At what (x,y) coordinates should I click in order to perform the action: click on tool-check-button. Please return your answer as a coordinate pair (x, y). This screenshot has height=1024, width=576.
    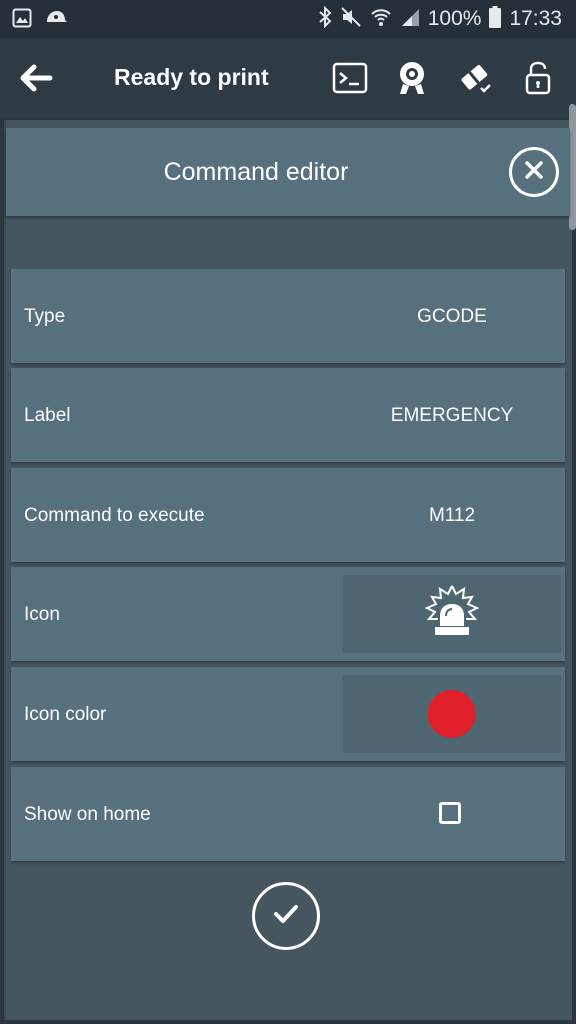
    Looking at the image, I should click on (475, 78).